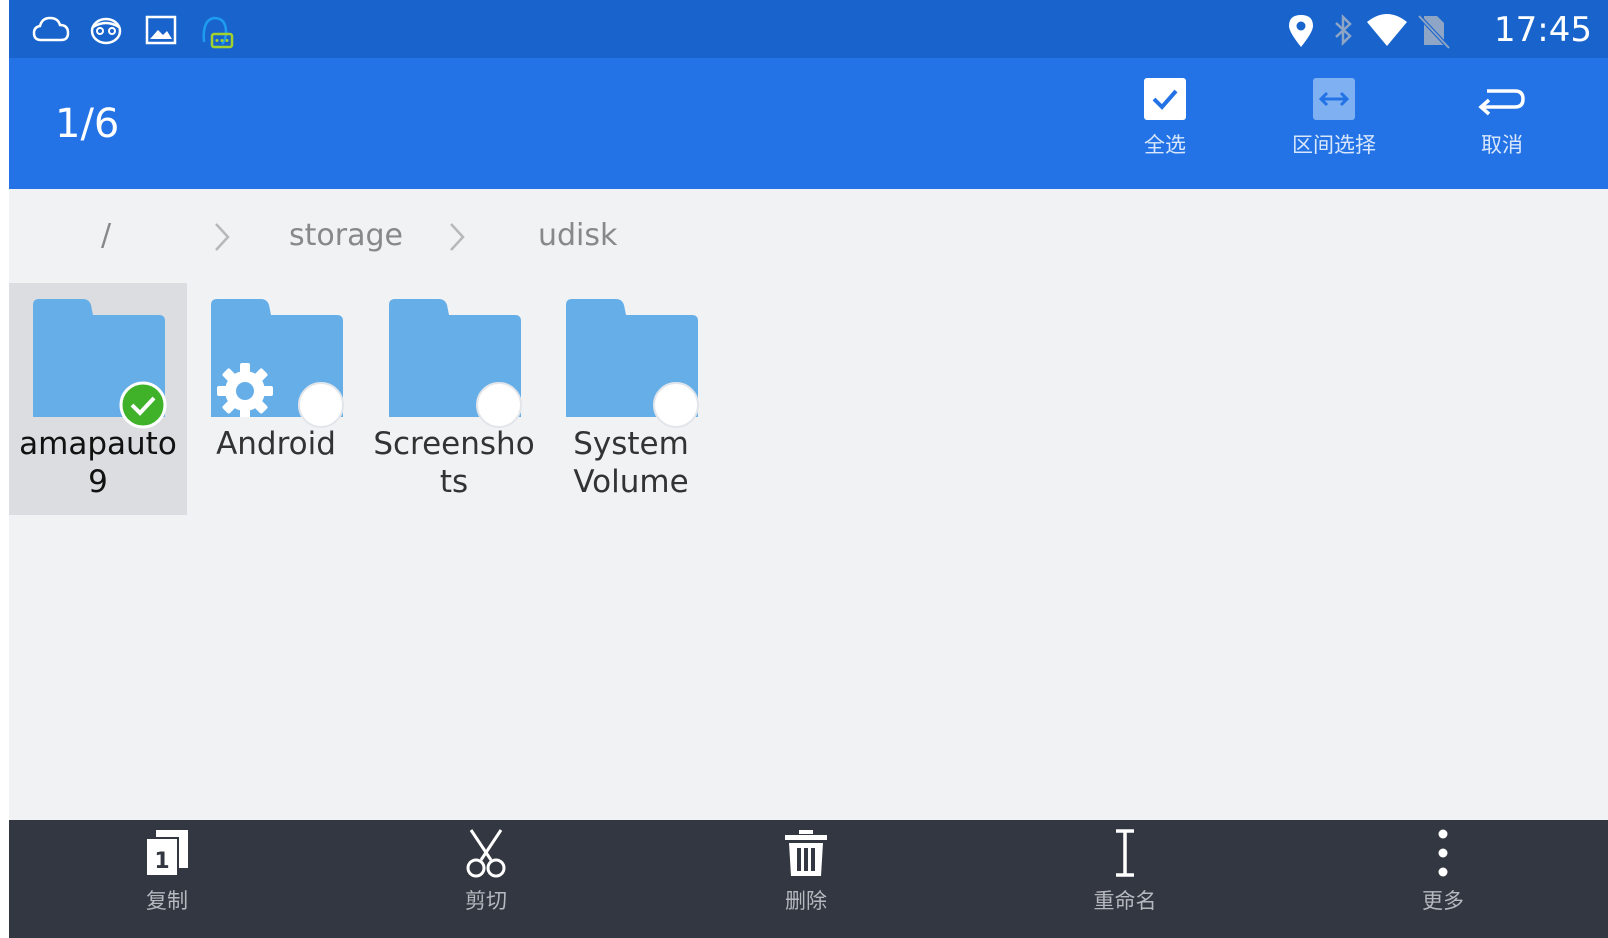 The width and height of the screenshot is (1608, 938). I want to click on breadcrumb-udisk: udisk, so click(577, 236).